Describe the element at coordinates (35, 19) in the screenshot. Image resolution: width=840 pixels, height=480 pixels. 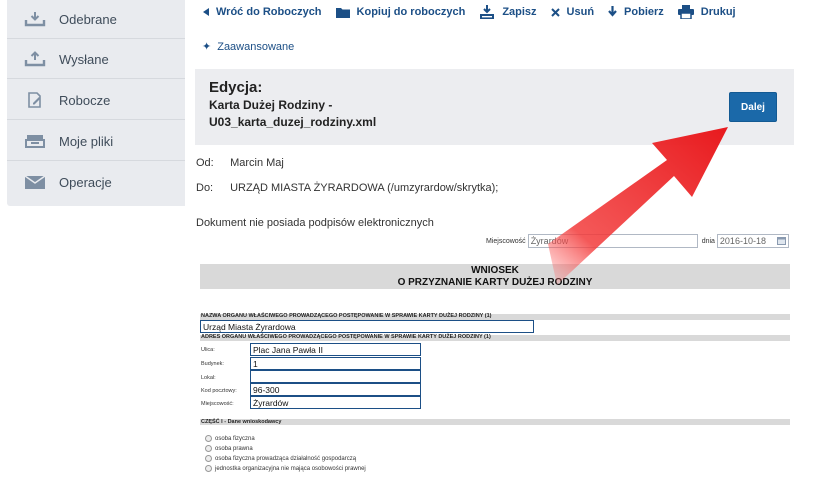
I see `inbox-download-icon` at that location.